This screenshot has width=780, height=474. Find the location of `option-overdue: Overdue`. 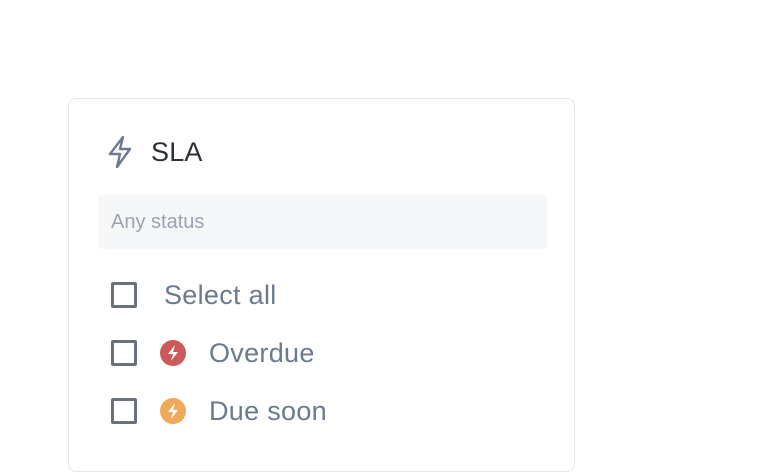

option-overdue: Overdue is located at coordinates (213, 353).